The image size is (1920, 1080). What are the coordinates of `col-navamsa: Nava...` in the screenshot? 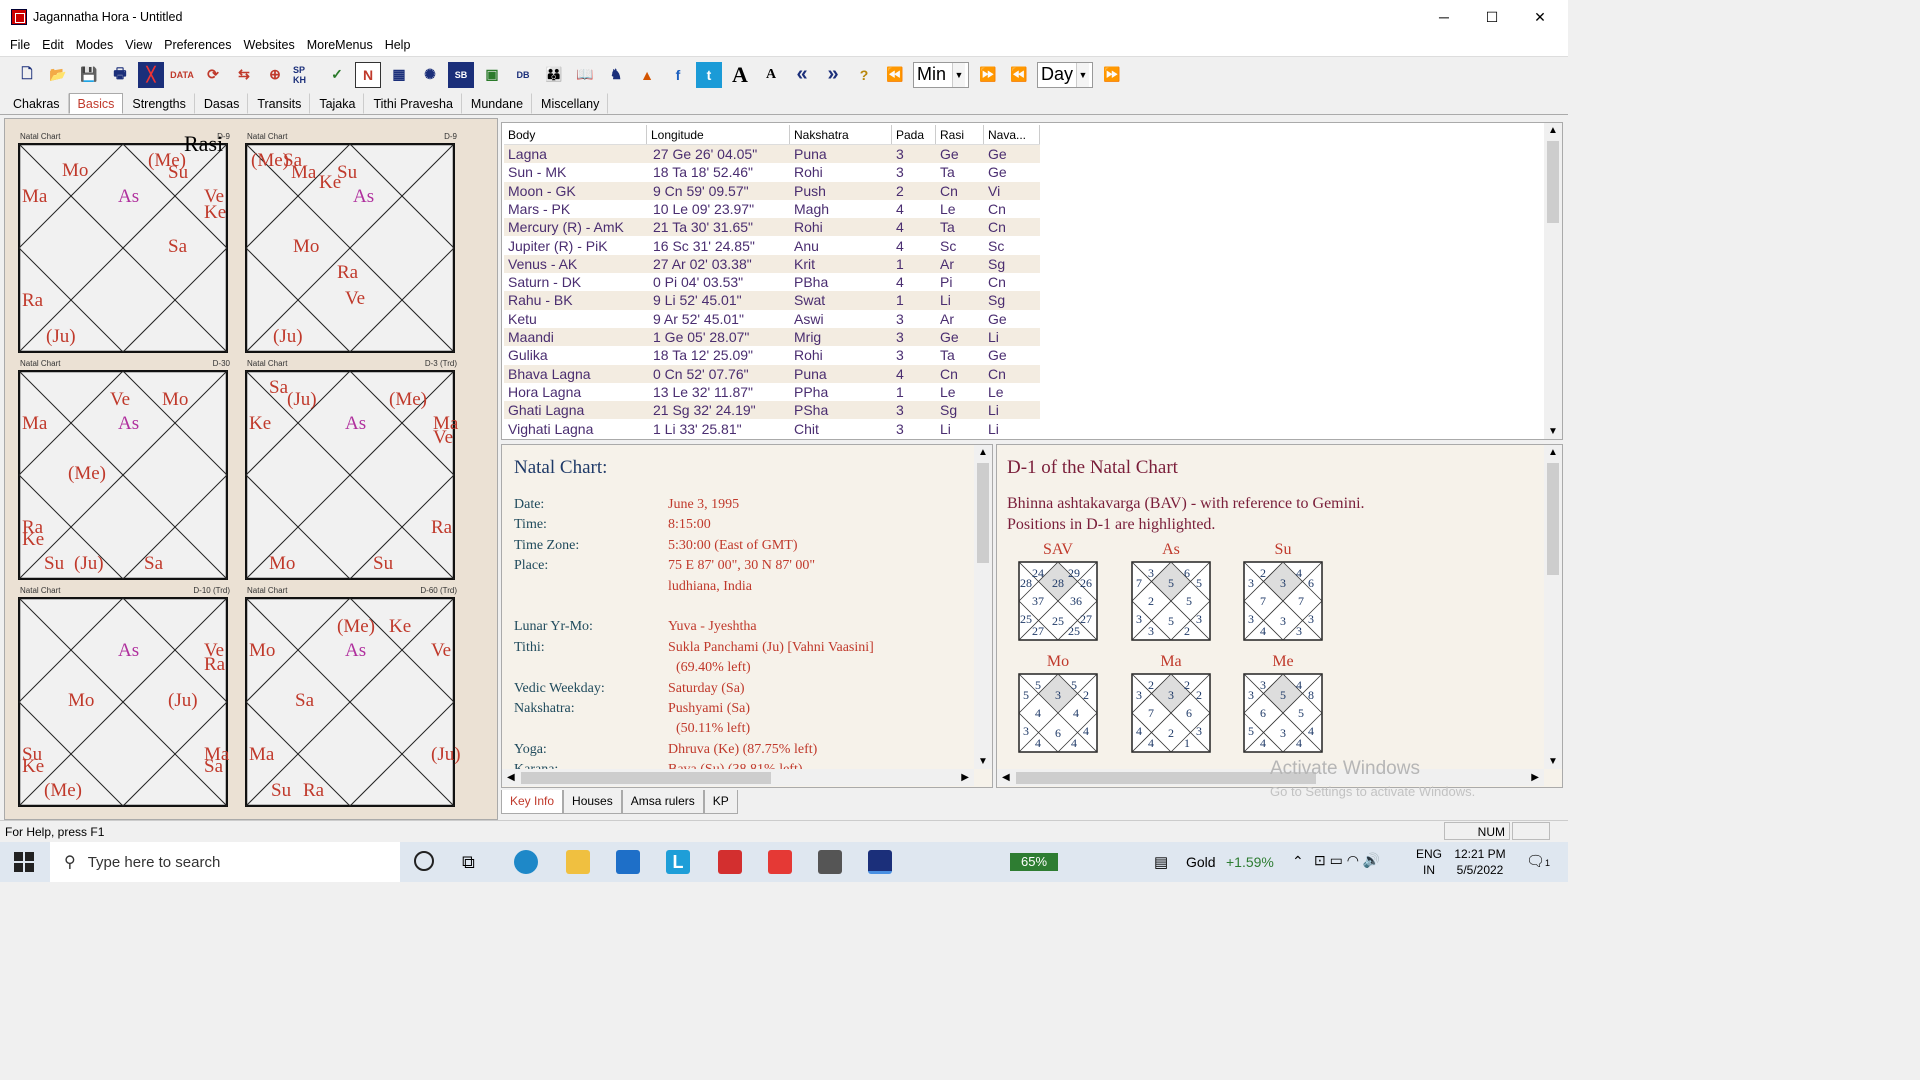 It's located at (1012, 134).